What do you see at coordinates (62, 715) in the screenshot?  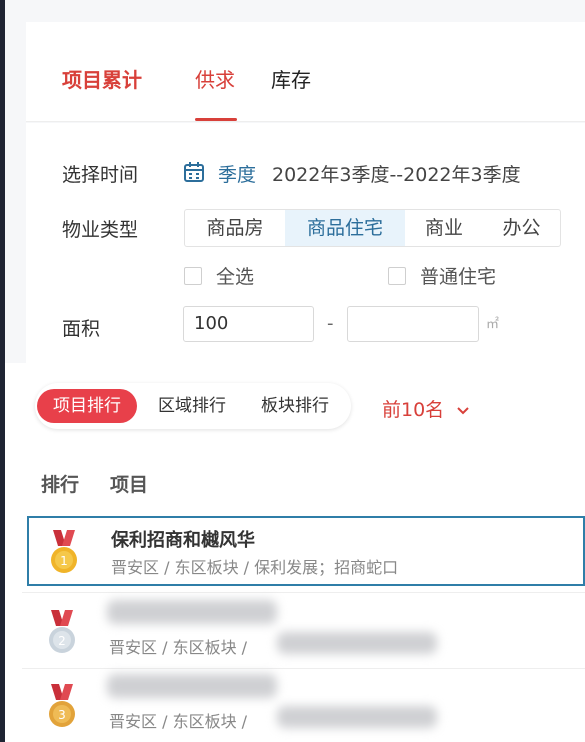 I see `svg-text: 3` at bounding box center [62, 715].